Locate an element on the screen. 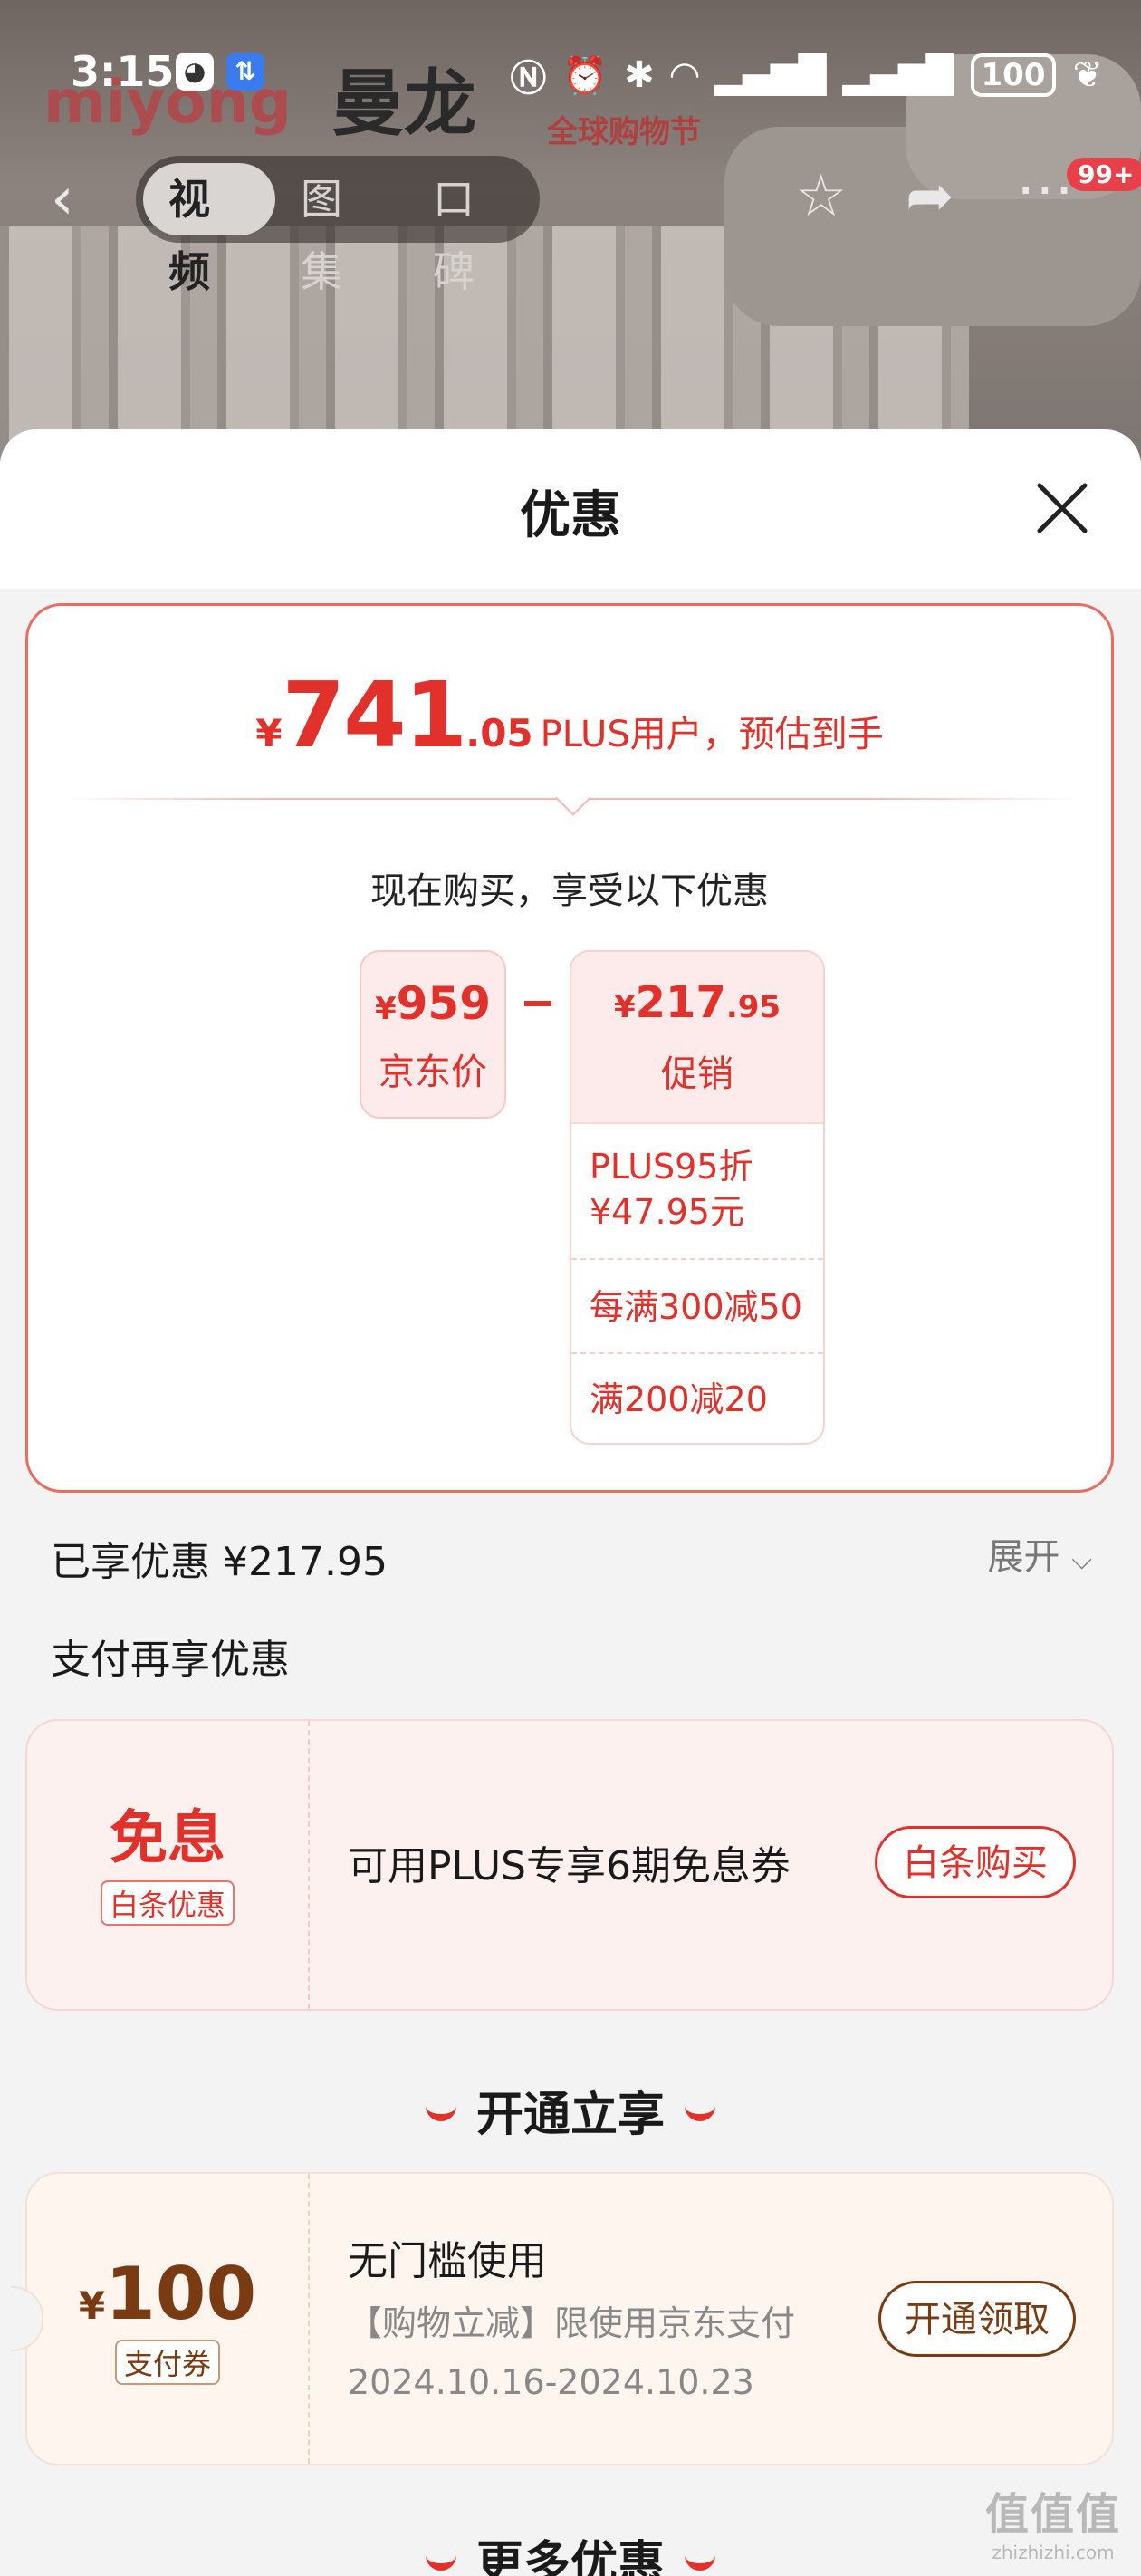 This screenshot has width=1141, height=2576. promo-label: 促销 is located at coordinates (697, 1074).